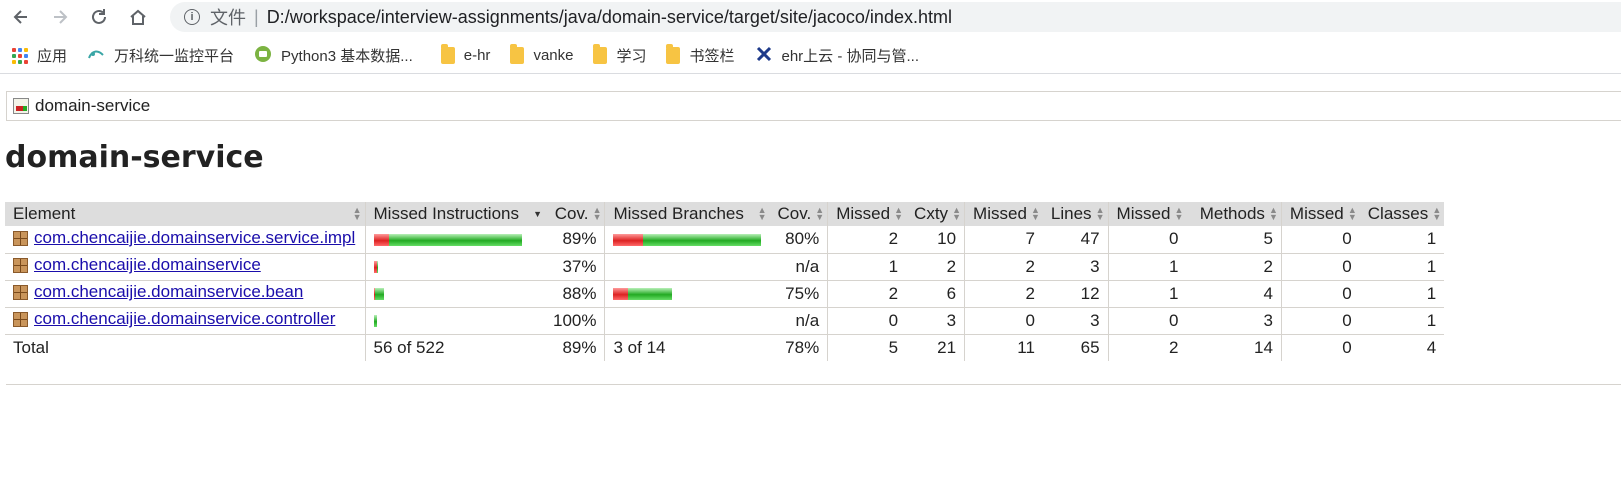 Image resolution: width=1621 pixels, height=492 pixels. I want to click on bookmark-study: 学习, so click(619, 55).